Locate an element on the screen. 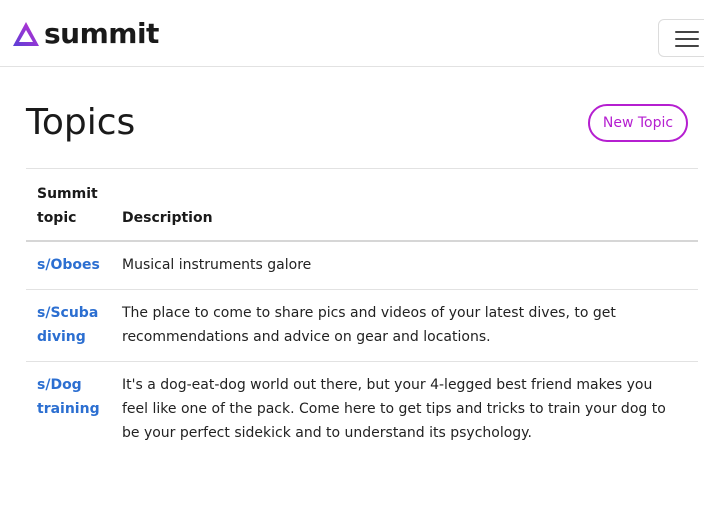 This screenshot has height=526, width=704. summit-triangle-icon is located at coordinates (26, 34).